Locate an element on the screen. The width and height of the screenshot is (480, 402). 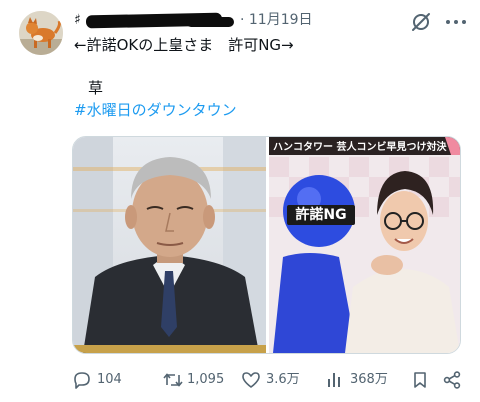
share-icon is located at coordinates (452, 380).